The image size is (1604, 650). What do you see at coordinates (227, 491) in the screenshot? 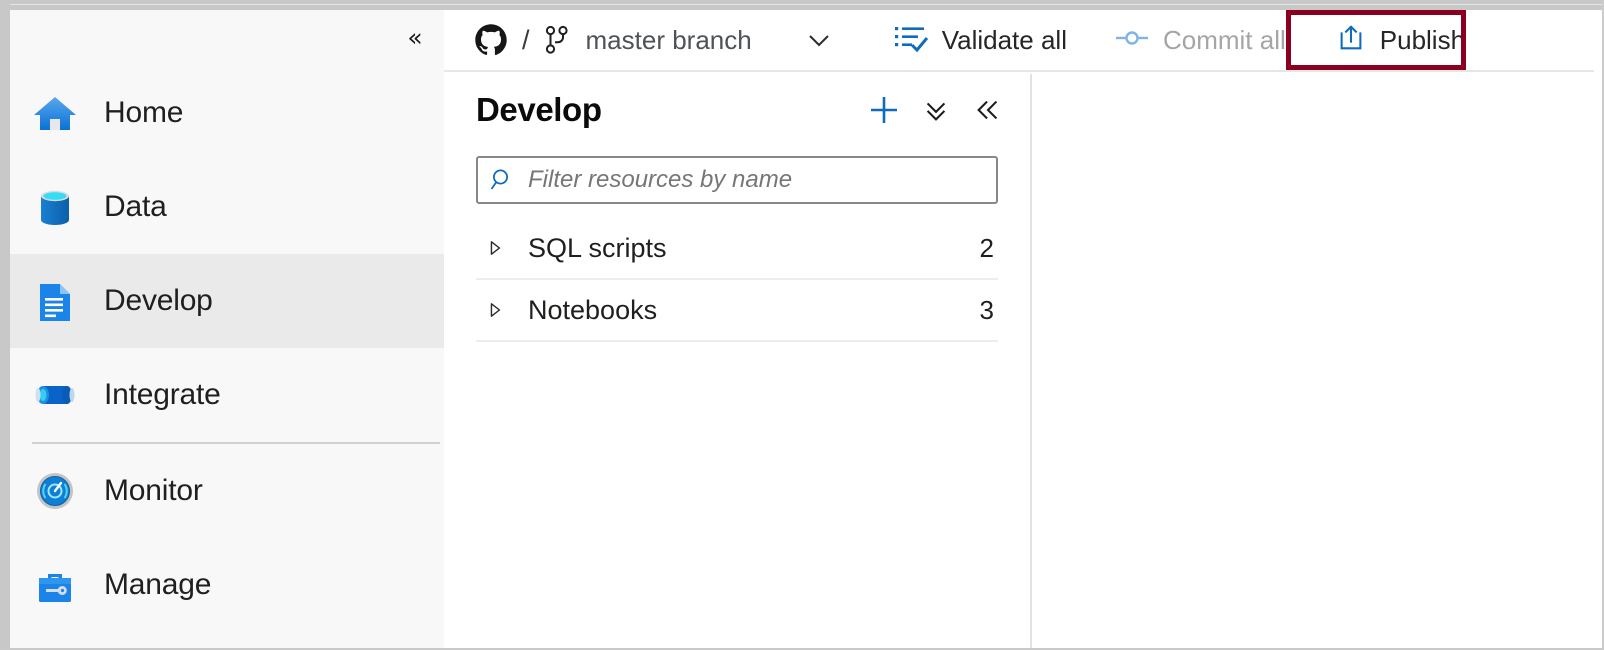
I see `sidebar-item-monitor: Monitor` at bounding box center [227, 491].